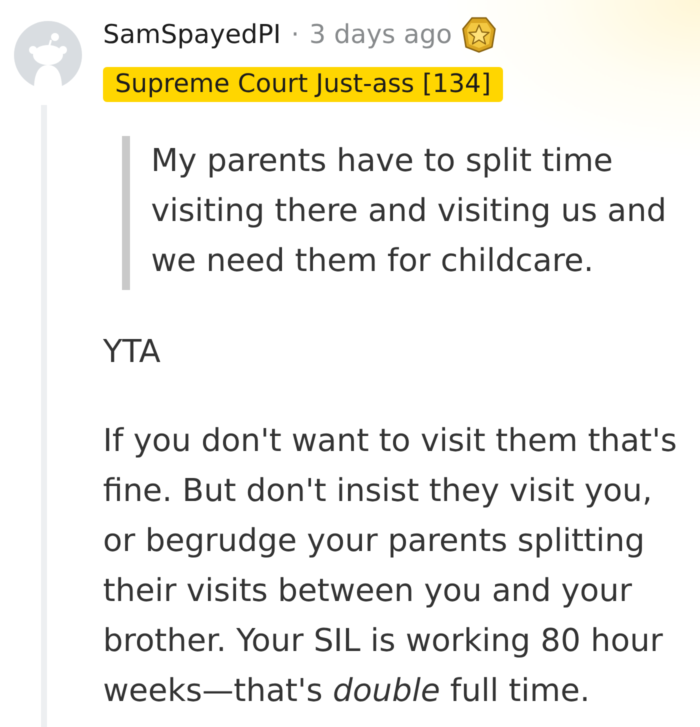 Image resolution: width=700 pixels, height=727 pixels. I want to click on avatar-icon, so click(48, 55).